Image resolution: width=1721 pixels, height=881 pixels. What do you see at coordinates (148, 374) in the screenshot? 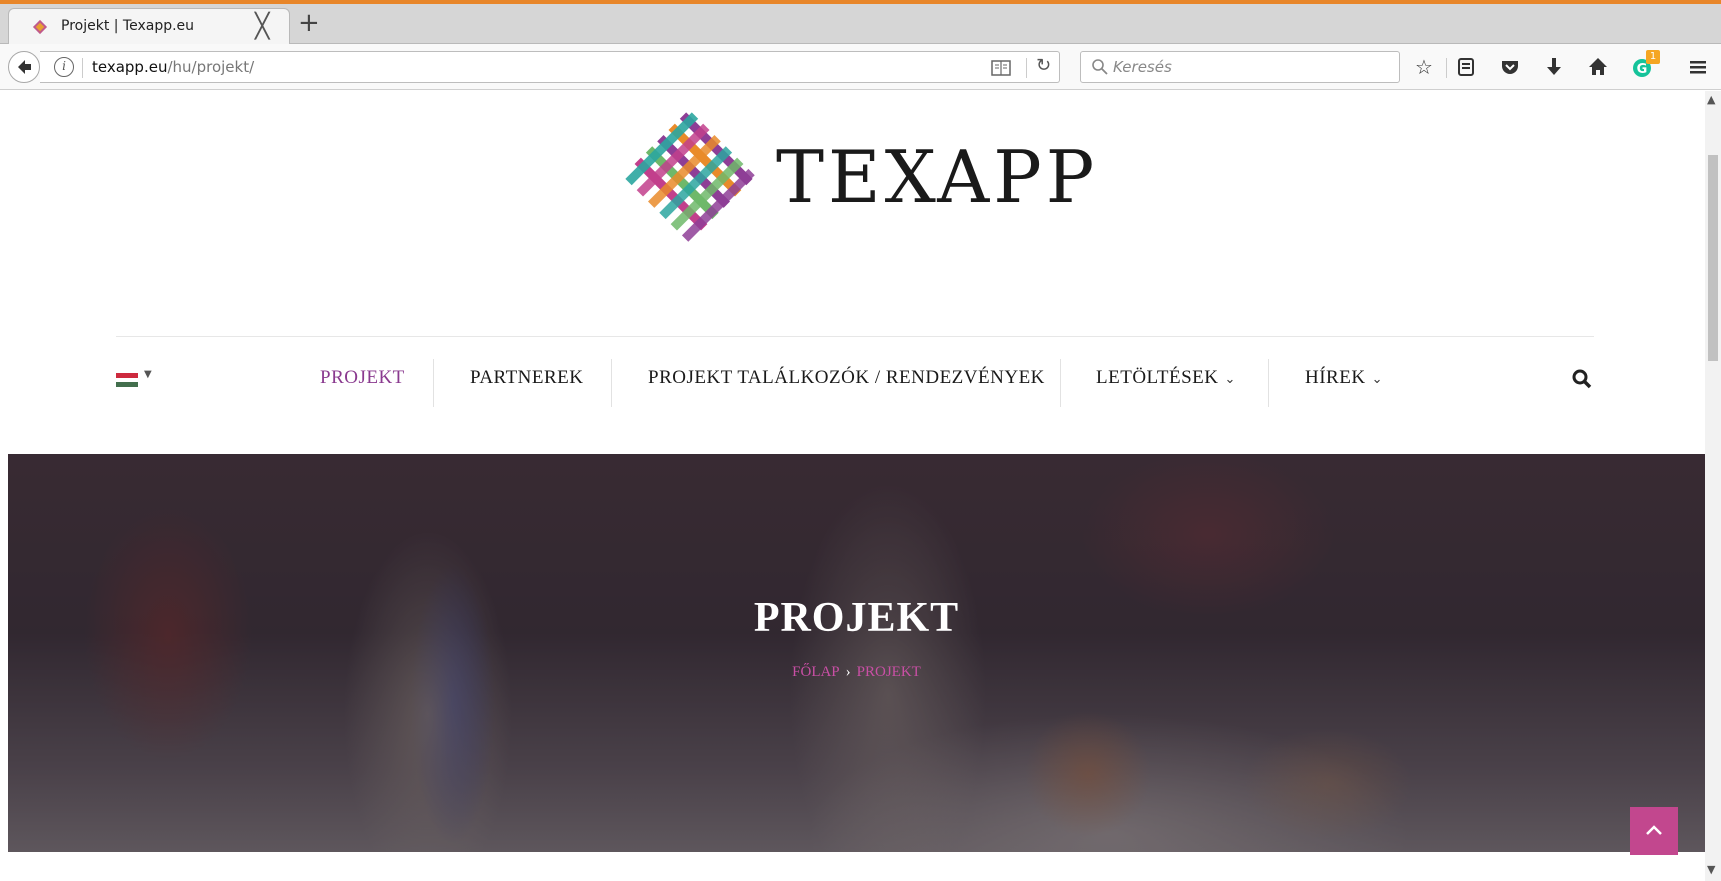
I see `language-caret-icon: ▼` at bounding box center [148, 374].